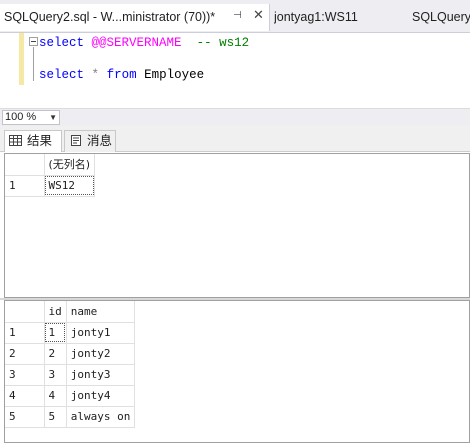 The image size is (470, 443). I want to click on table-name: Employee, so click(174, 75).